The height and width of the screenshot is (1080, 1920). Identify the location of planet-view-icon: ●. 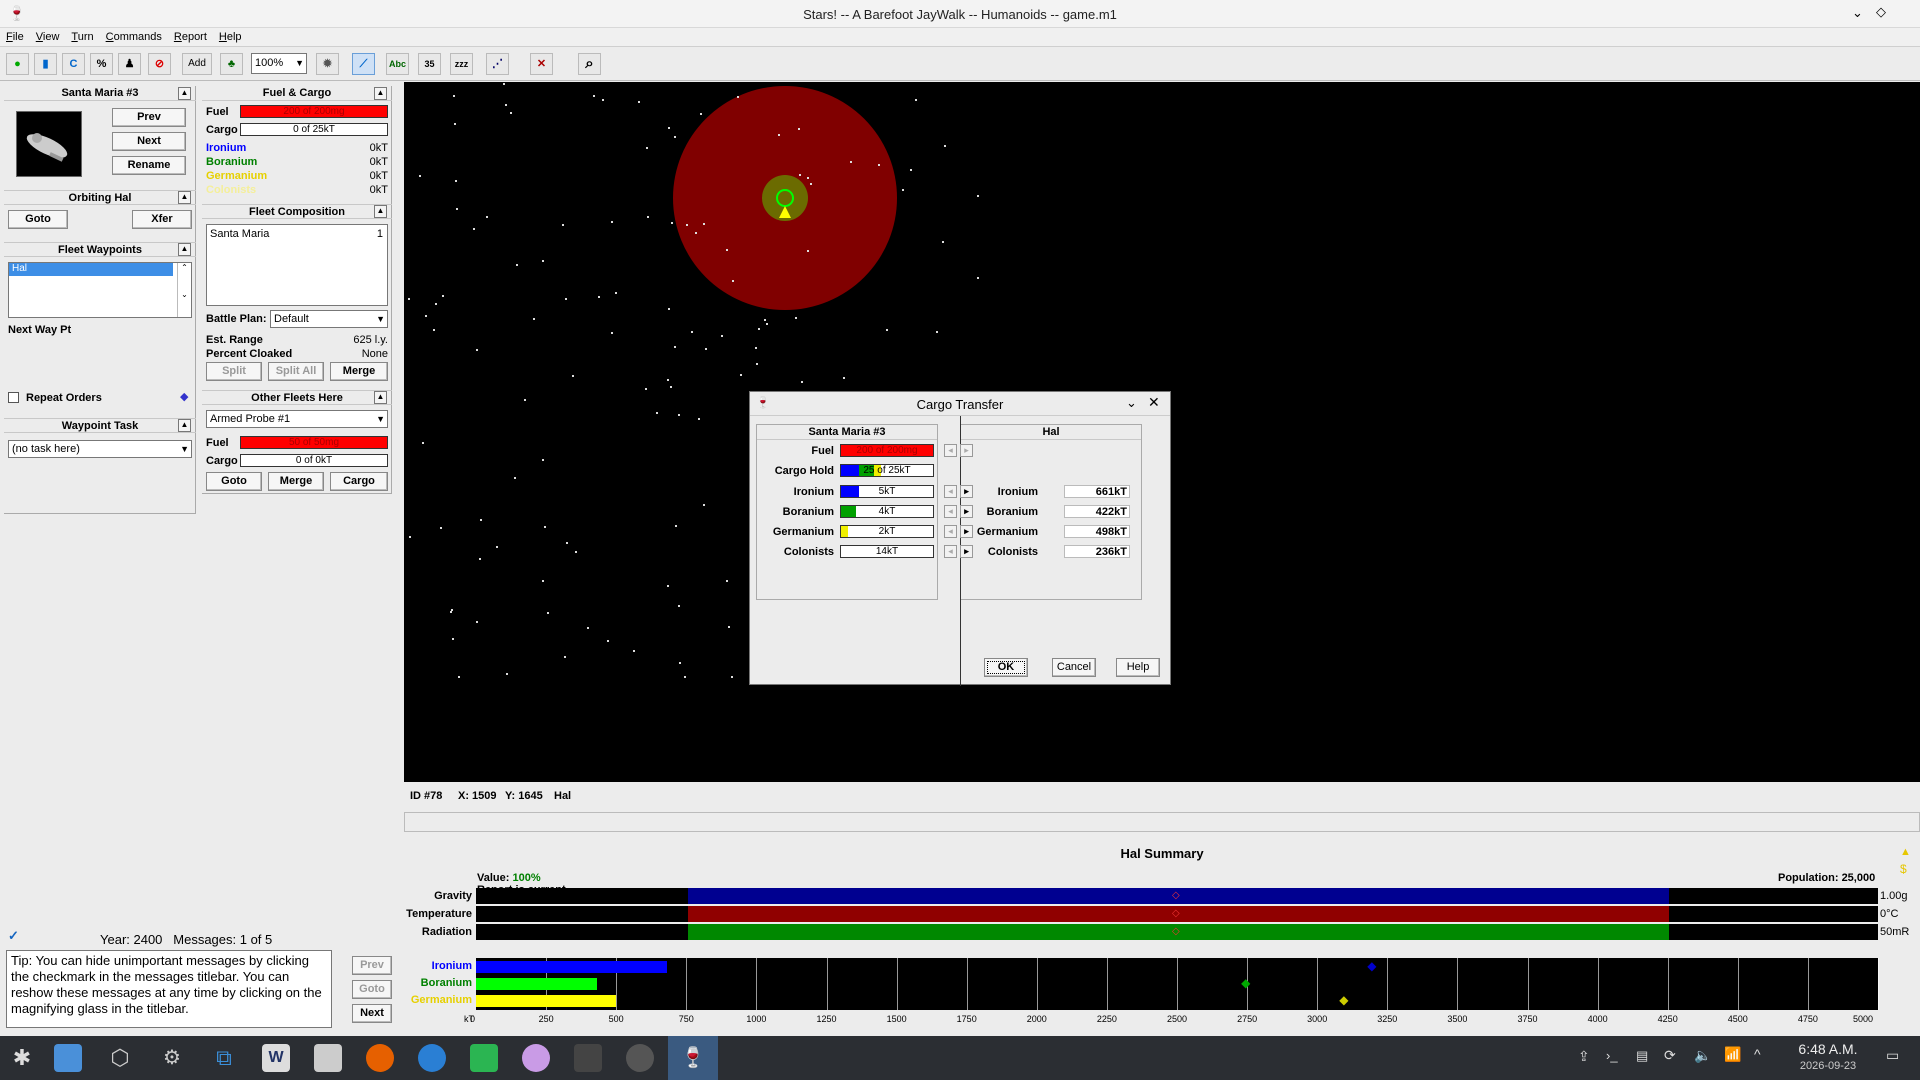
(17, 64).